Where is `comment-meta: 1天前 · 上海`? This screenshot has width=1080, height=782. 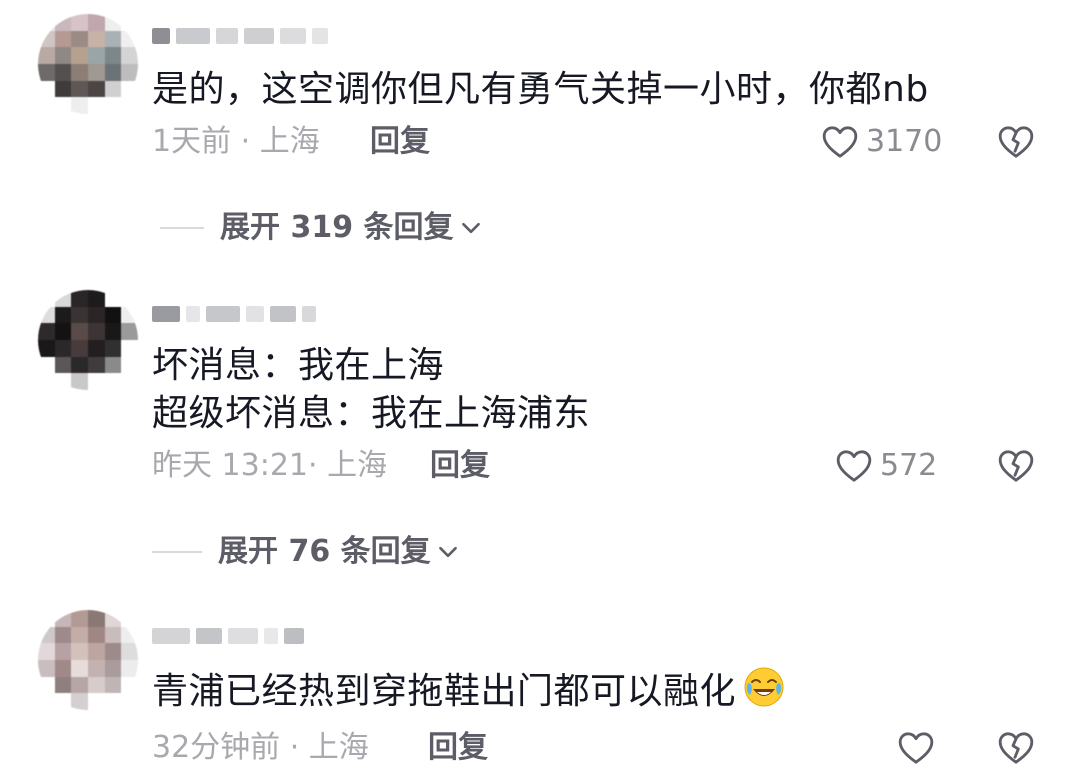
comment-meta: 1天前 · 上海 is located at coordinates (236, 141).